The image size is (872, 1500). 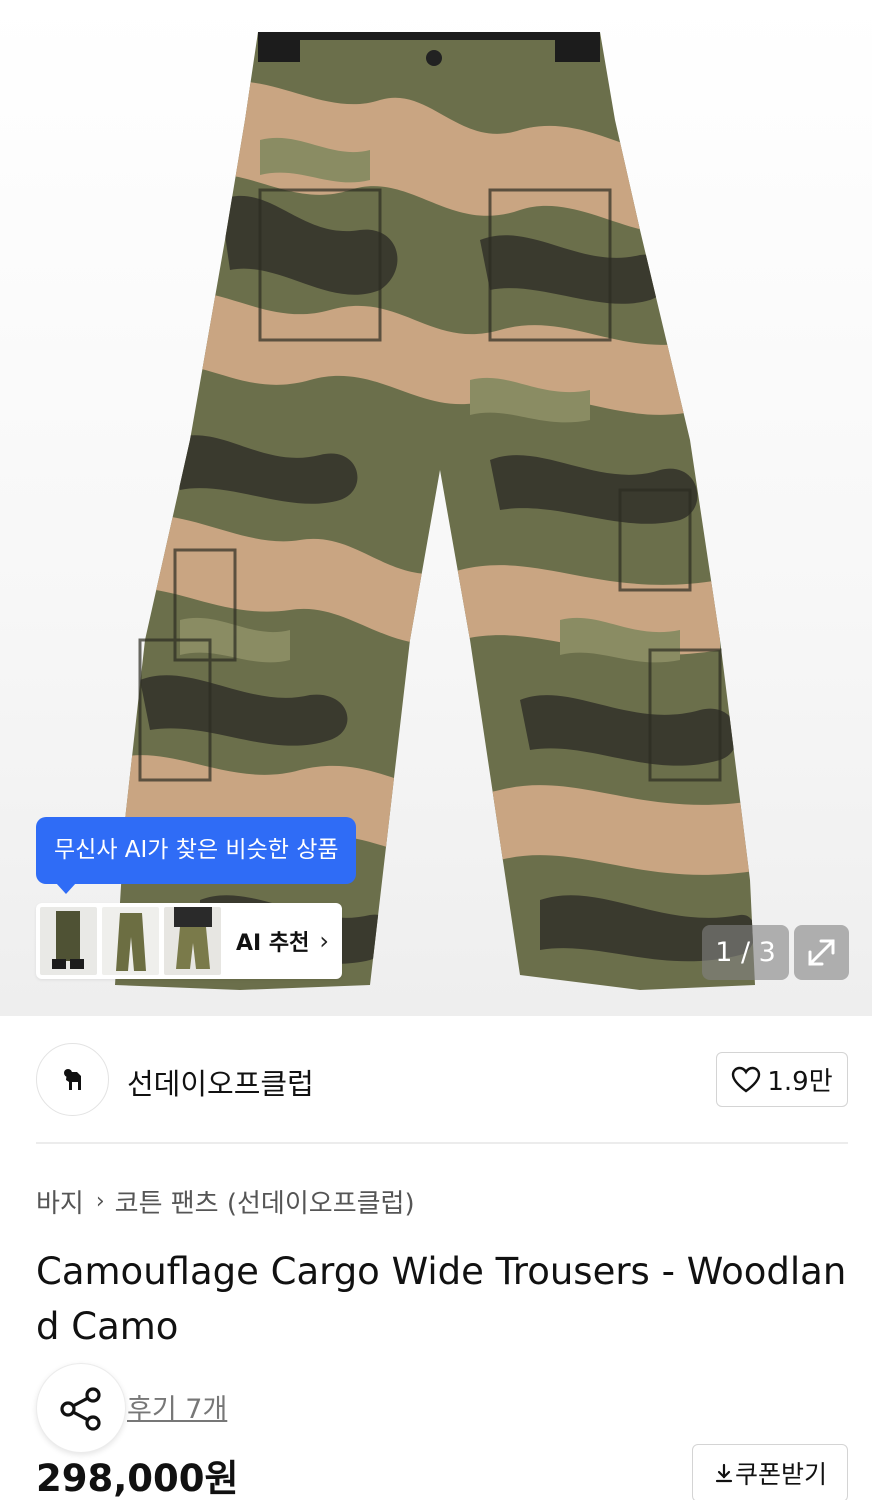 I want to click on dog-icon, so click(x=72, y=1079).